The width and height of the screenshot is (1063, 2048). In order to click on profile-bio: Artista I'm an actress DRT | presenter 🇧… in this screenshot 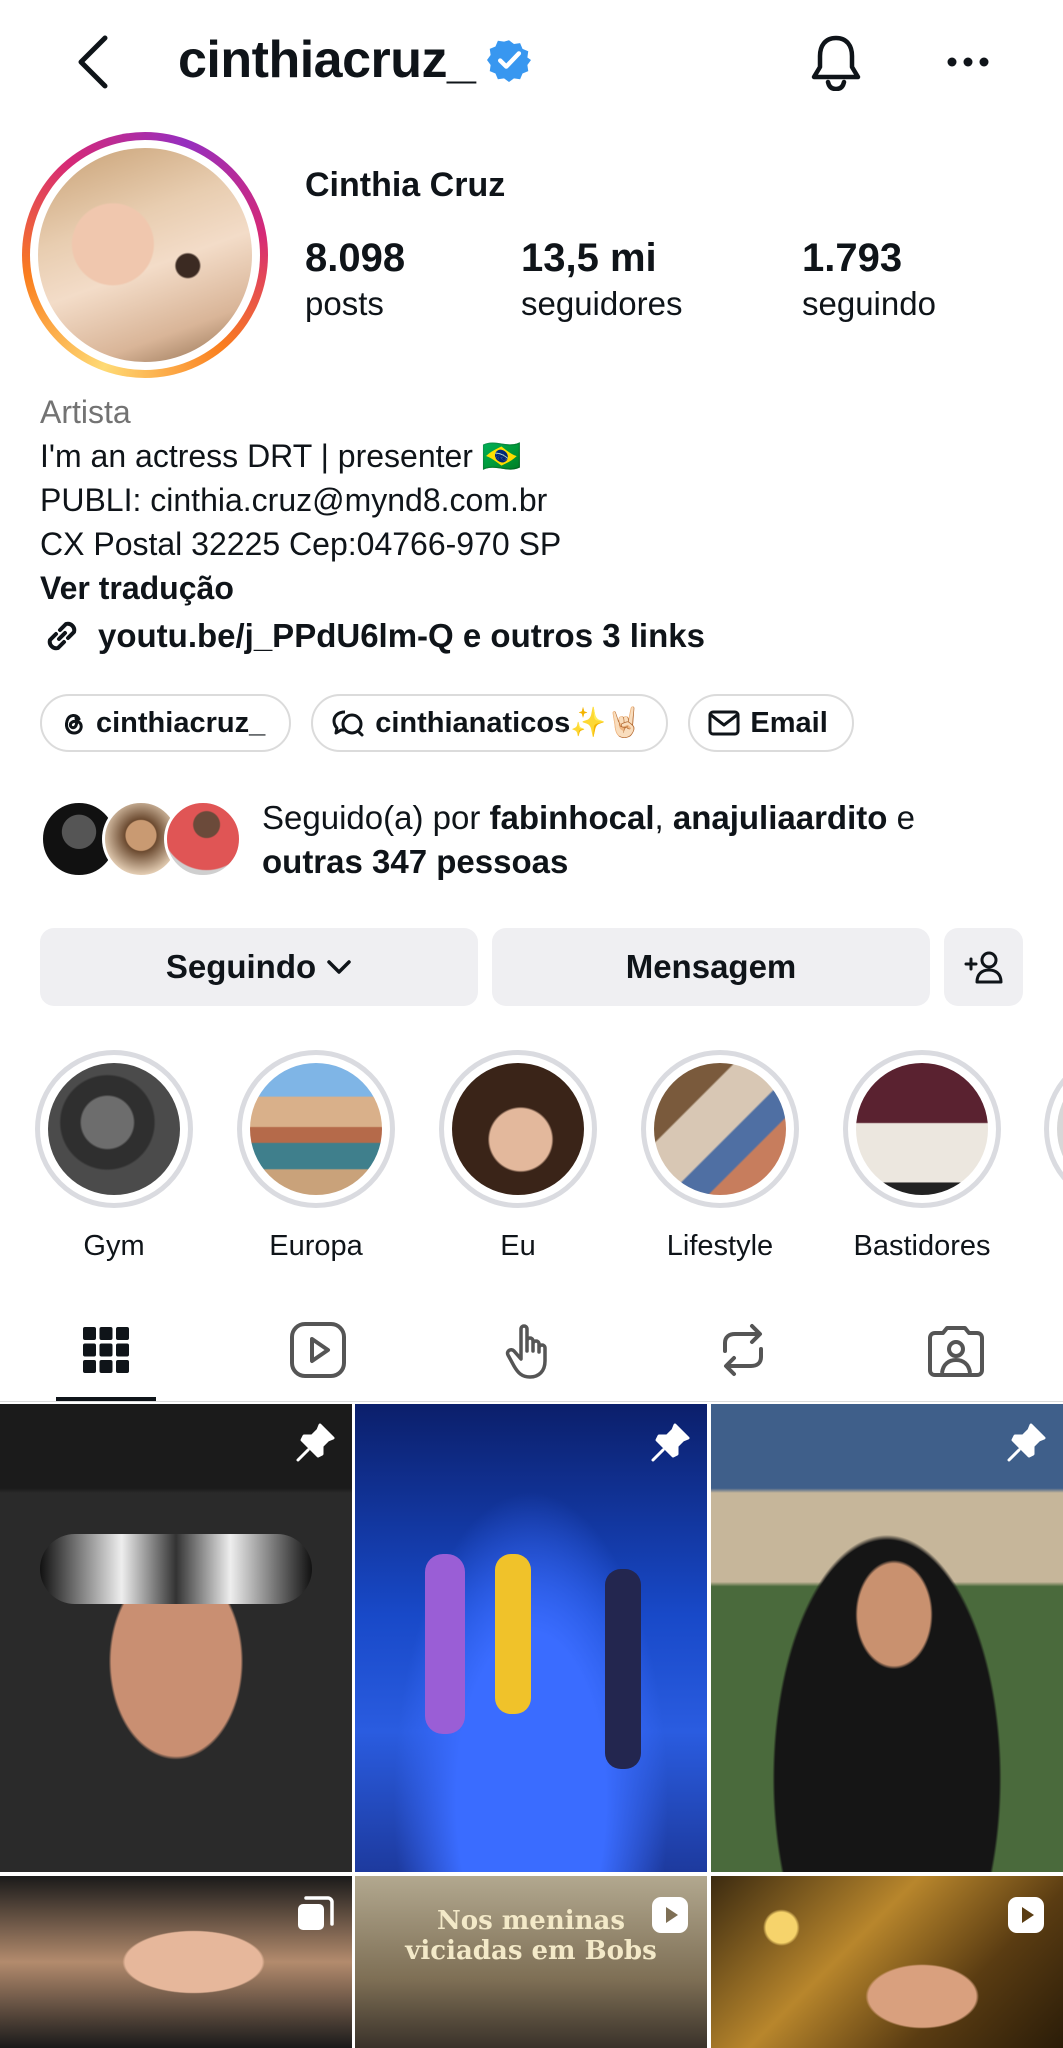, I will do `click(535, 524)`.